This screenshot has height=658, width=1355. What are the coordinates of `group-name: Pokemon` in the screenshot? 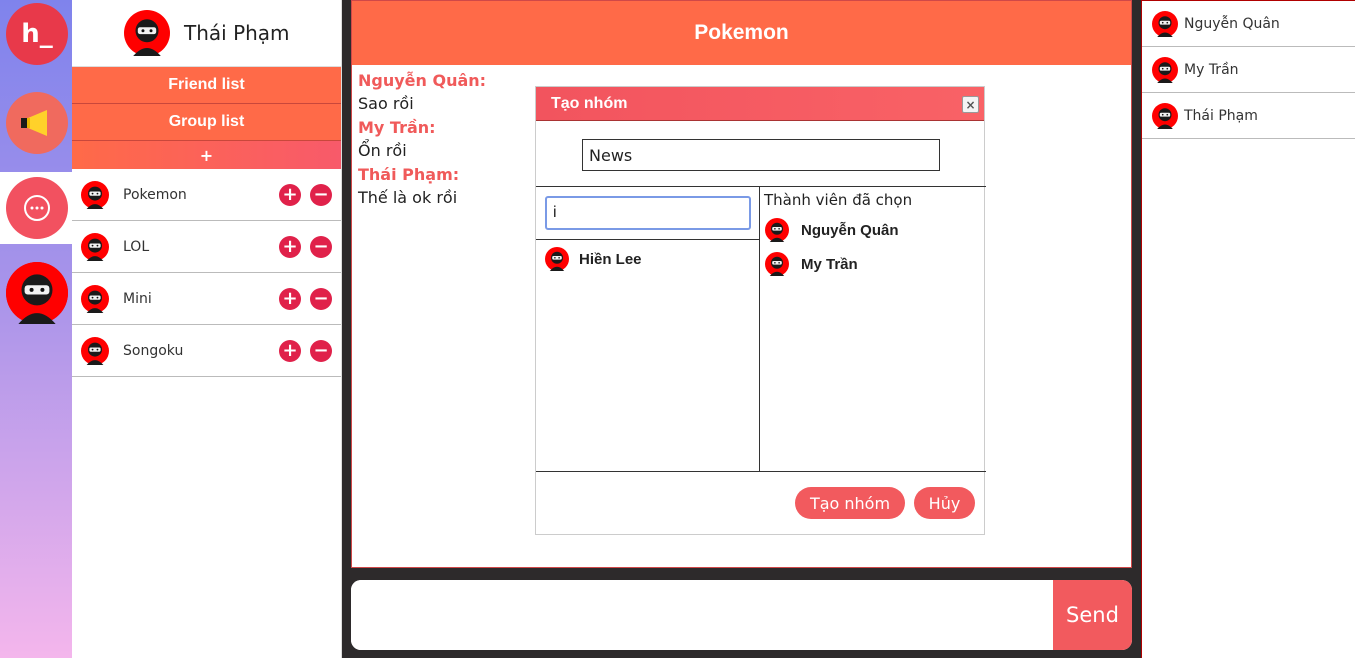 It's located at (155, 194).